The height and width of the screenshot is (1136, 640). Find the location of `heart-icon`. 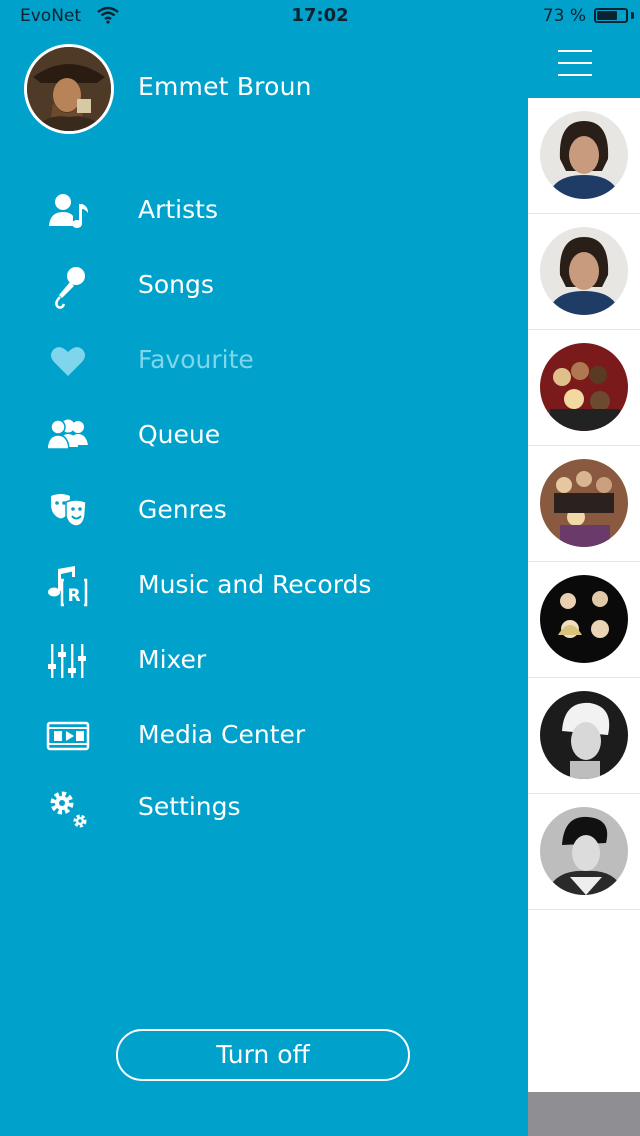

heart-icon is located at coordinates (68, 361).